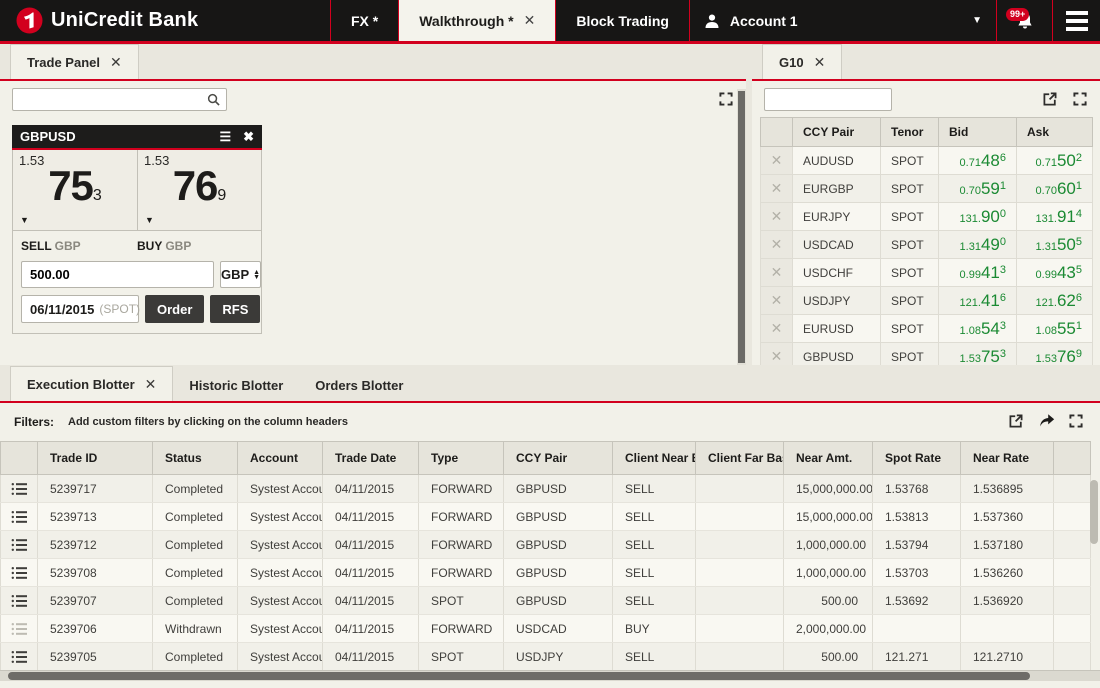 The image size is (1100, 688). Describe the element at coordinates (477, 20) in the screenshot. I see `header-tab-walkthrough: Walkthrough * ✕` at that location.